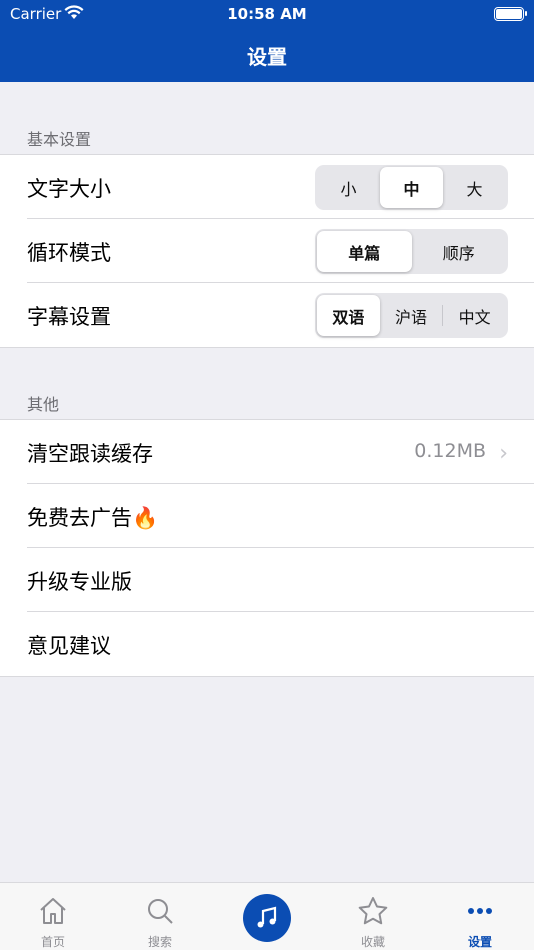 This screenshot has height=950, width=534. What do you see at coordinates (280, 516) in the screenshot?
I see `remove-ads-row: 免费去广告🔥` at bounding box center [280, 516].